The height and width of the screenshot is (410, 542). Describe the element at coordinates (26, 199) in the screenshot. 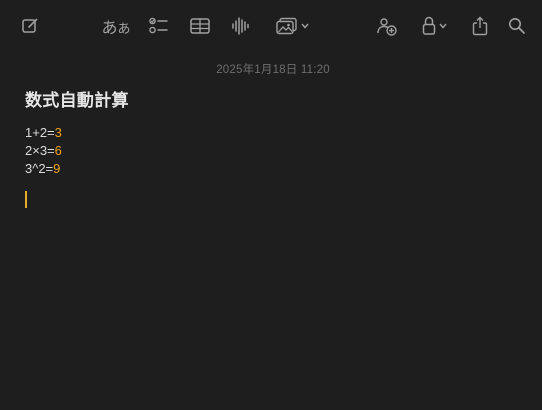

I see `text-cursor` at that location.